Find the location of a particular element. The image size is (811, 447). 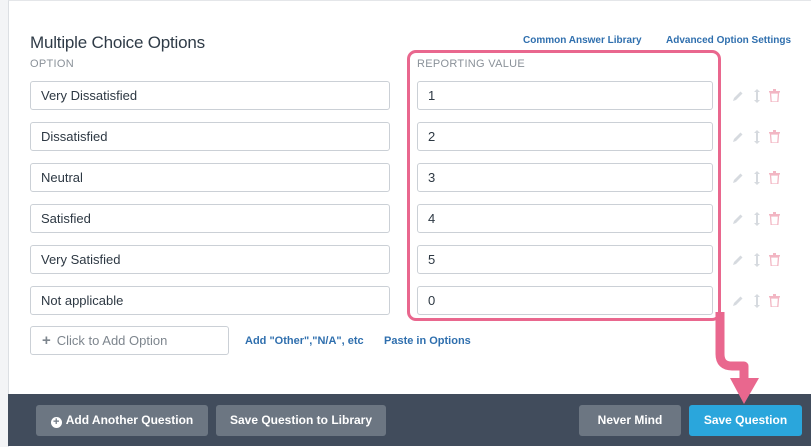

never-mind-button: Never Mind is located at coordinates (630, 420).